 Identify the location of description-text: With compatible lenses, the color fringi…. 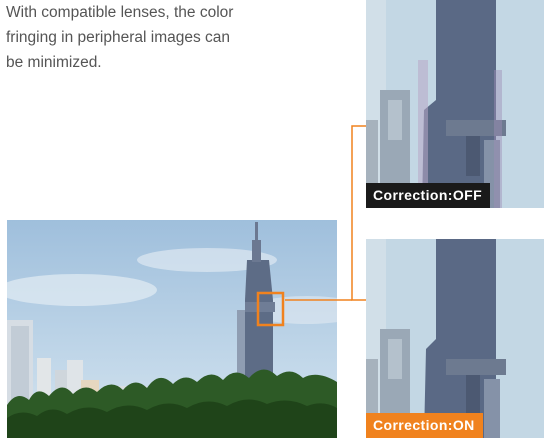
(171, 37).